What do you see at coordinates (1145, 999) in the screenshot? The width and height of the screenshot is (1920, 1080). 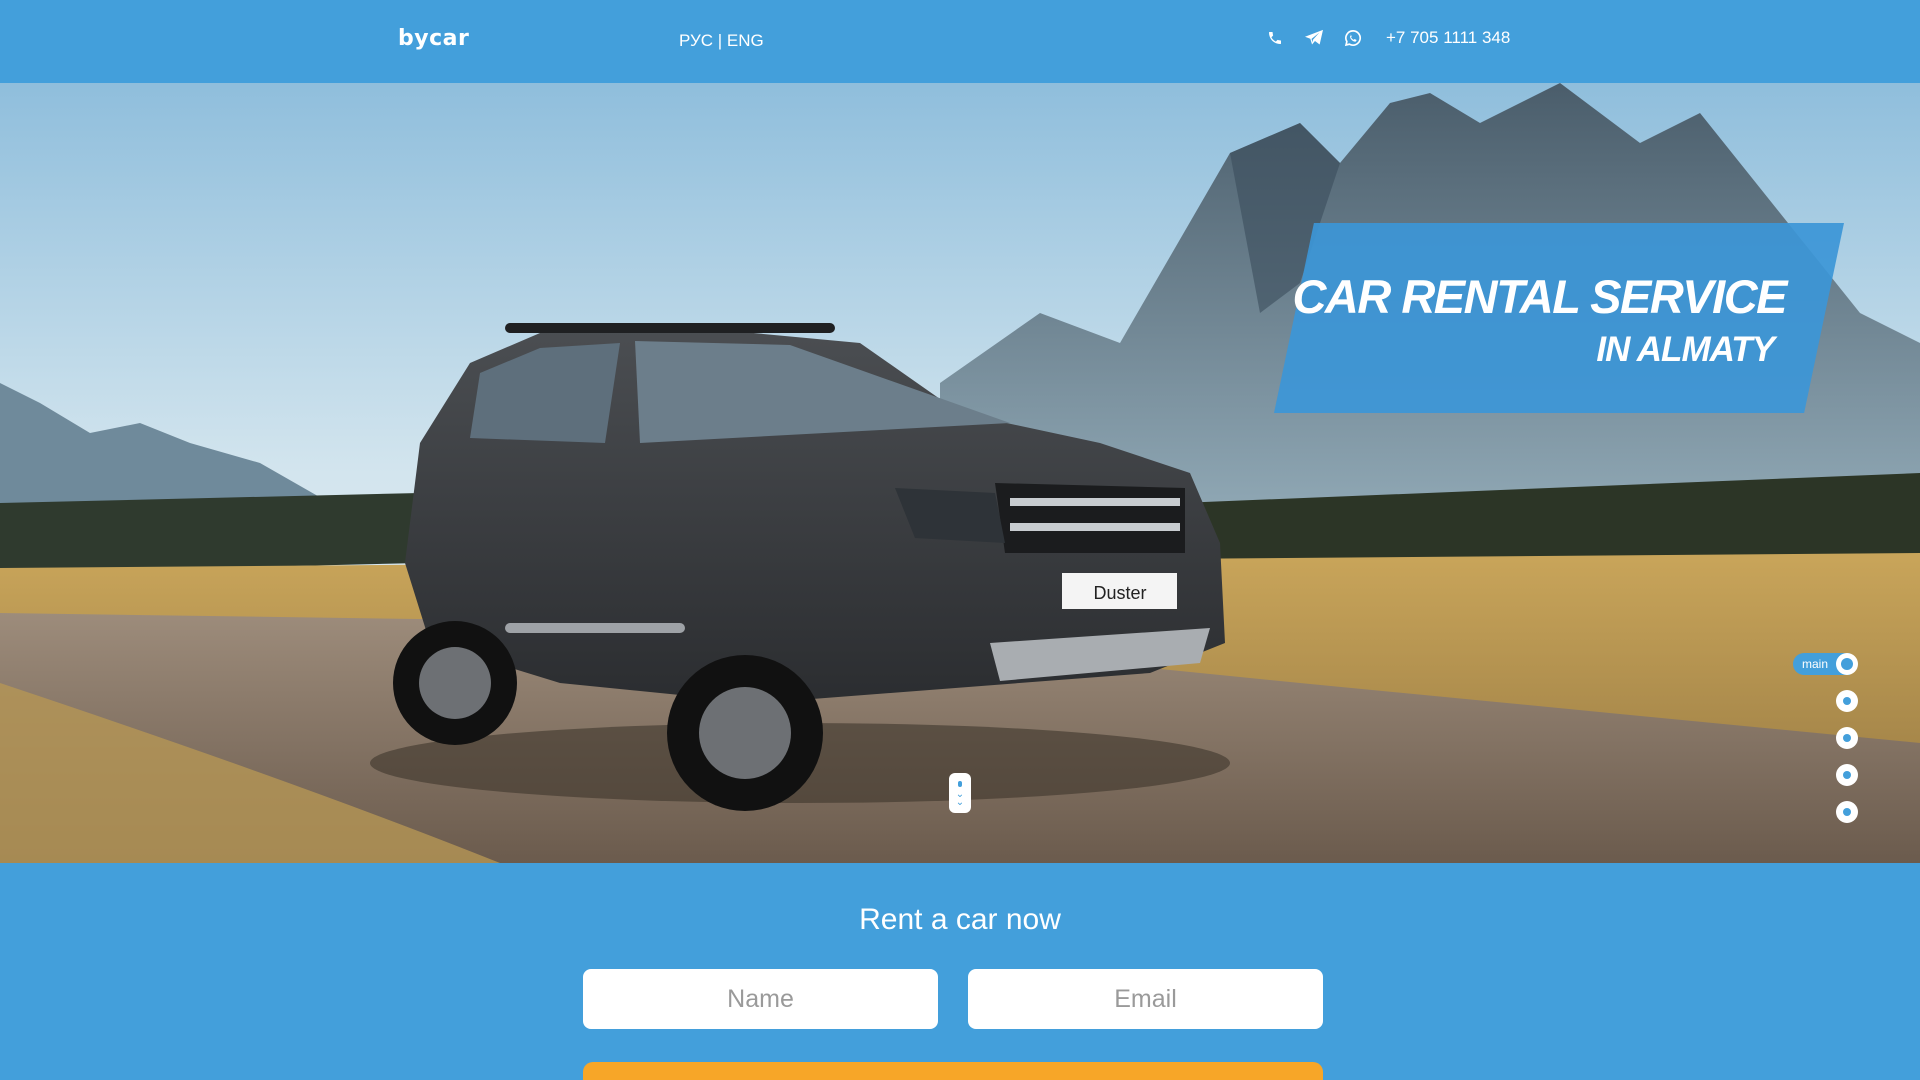 I see `email-field` at bounding box center [1145, 999].